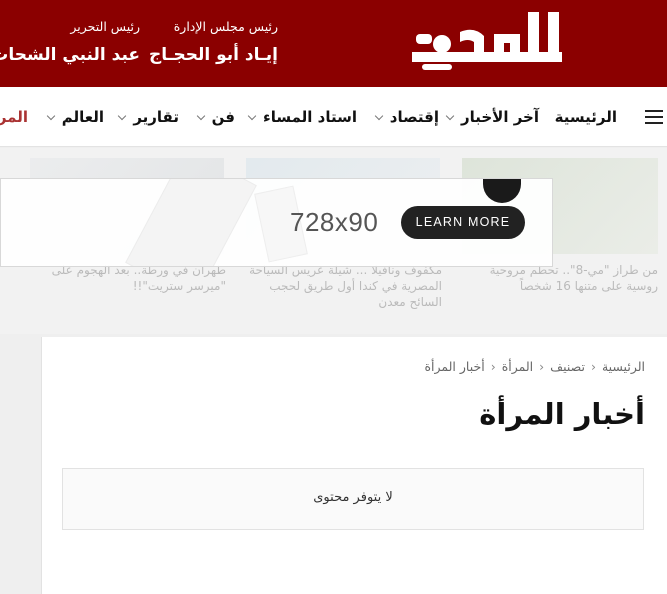  Describe the element at coordinates (454, 366) in the screenshot. I see `breadcrumb-current: أخبار المرأة` at that location.